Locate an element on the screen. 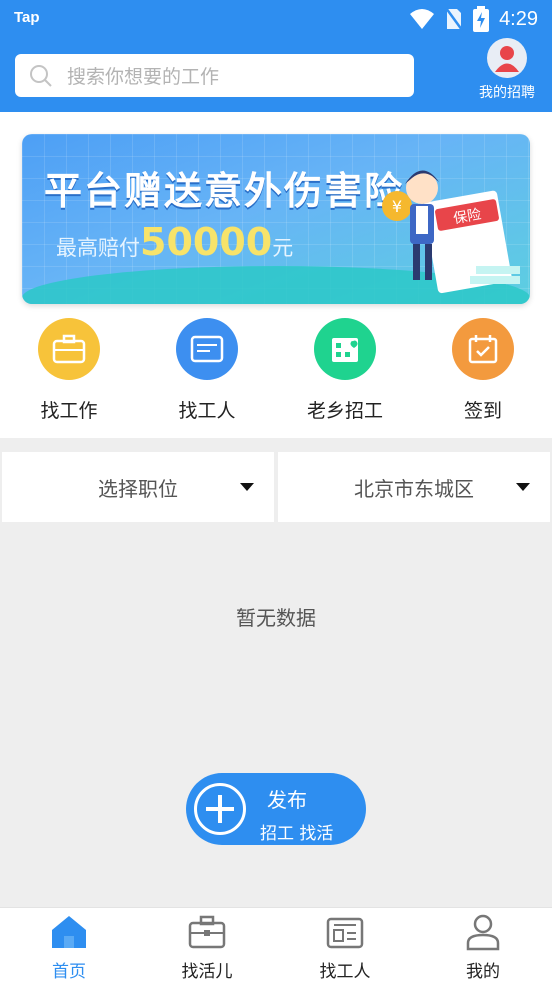 This screenshot has height=981, width=552. search-placeholder: 搜索你想要的工作 is located at coordinates (143, 77).